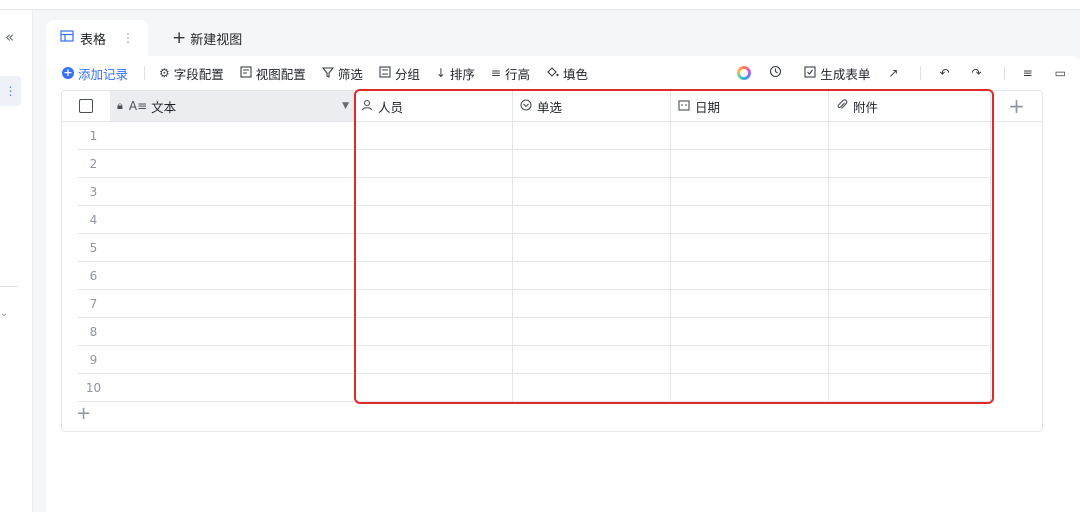 The height and width of the screenshot is (512, 1080). I want to click on add-record-label: 添加记录, so click(103, 74).